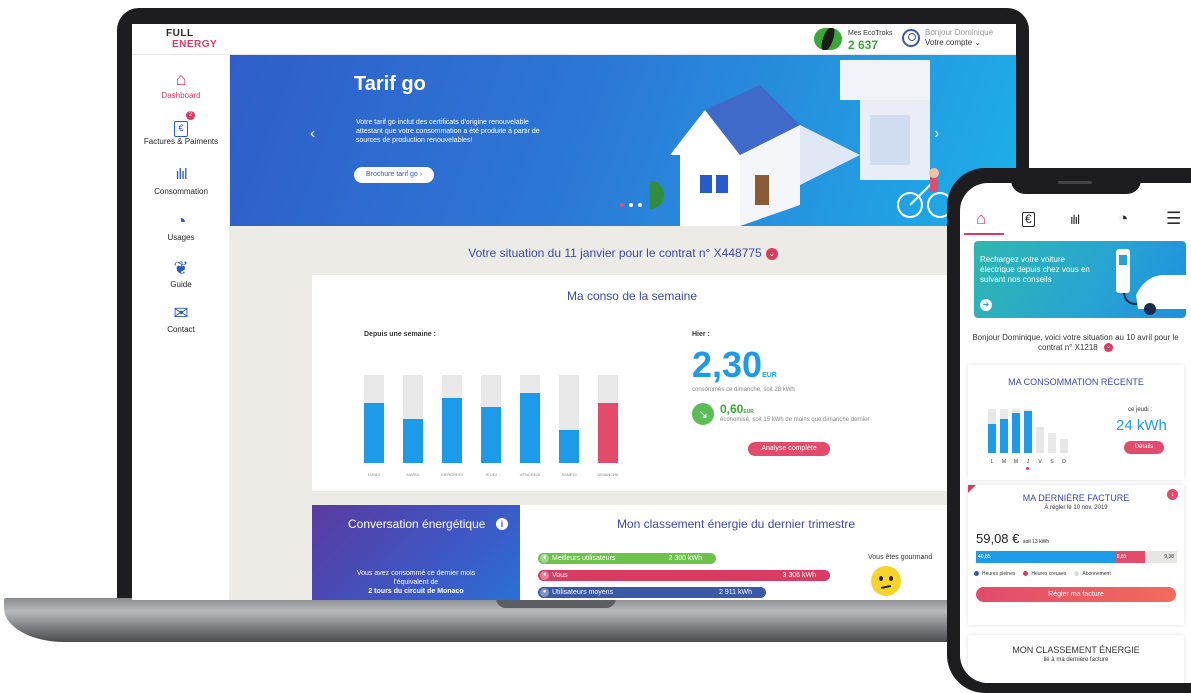  Describe the element at coordinates (181, 237) in the screenshot. I see `sidebar-item-label: Usages` at that location.